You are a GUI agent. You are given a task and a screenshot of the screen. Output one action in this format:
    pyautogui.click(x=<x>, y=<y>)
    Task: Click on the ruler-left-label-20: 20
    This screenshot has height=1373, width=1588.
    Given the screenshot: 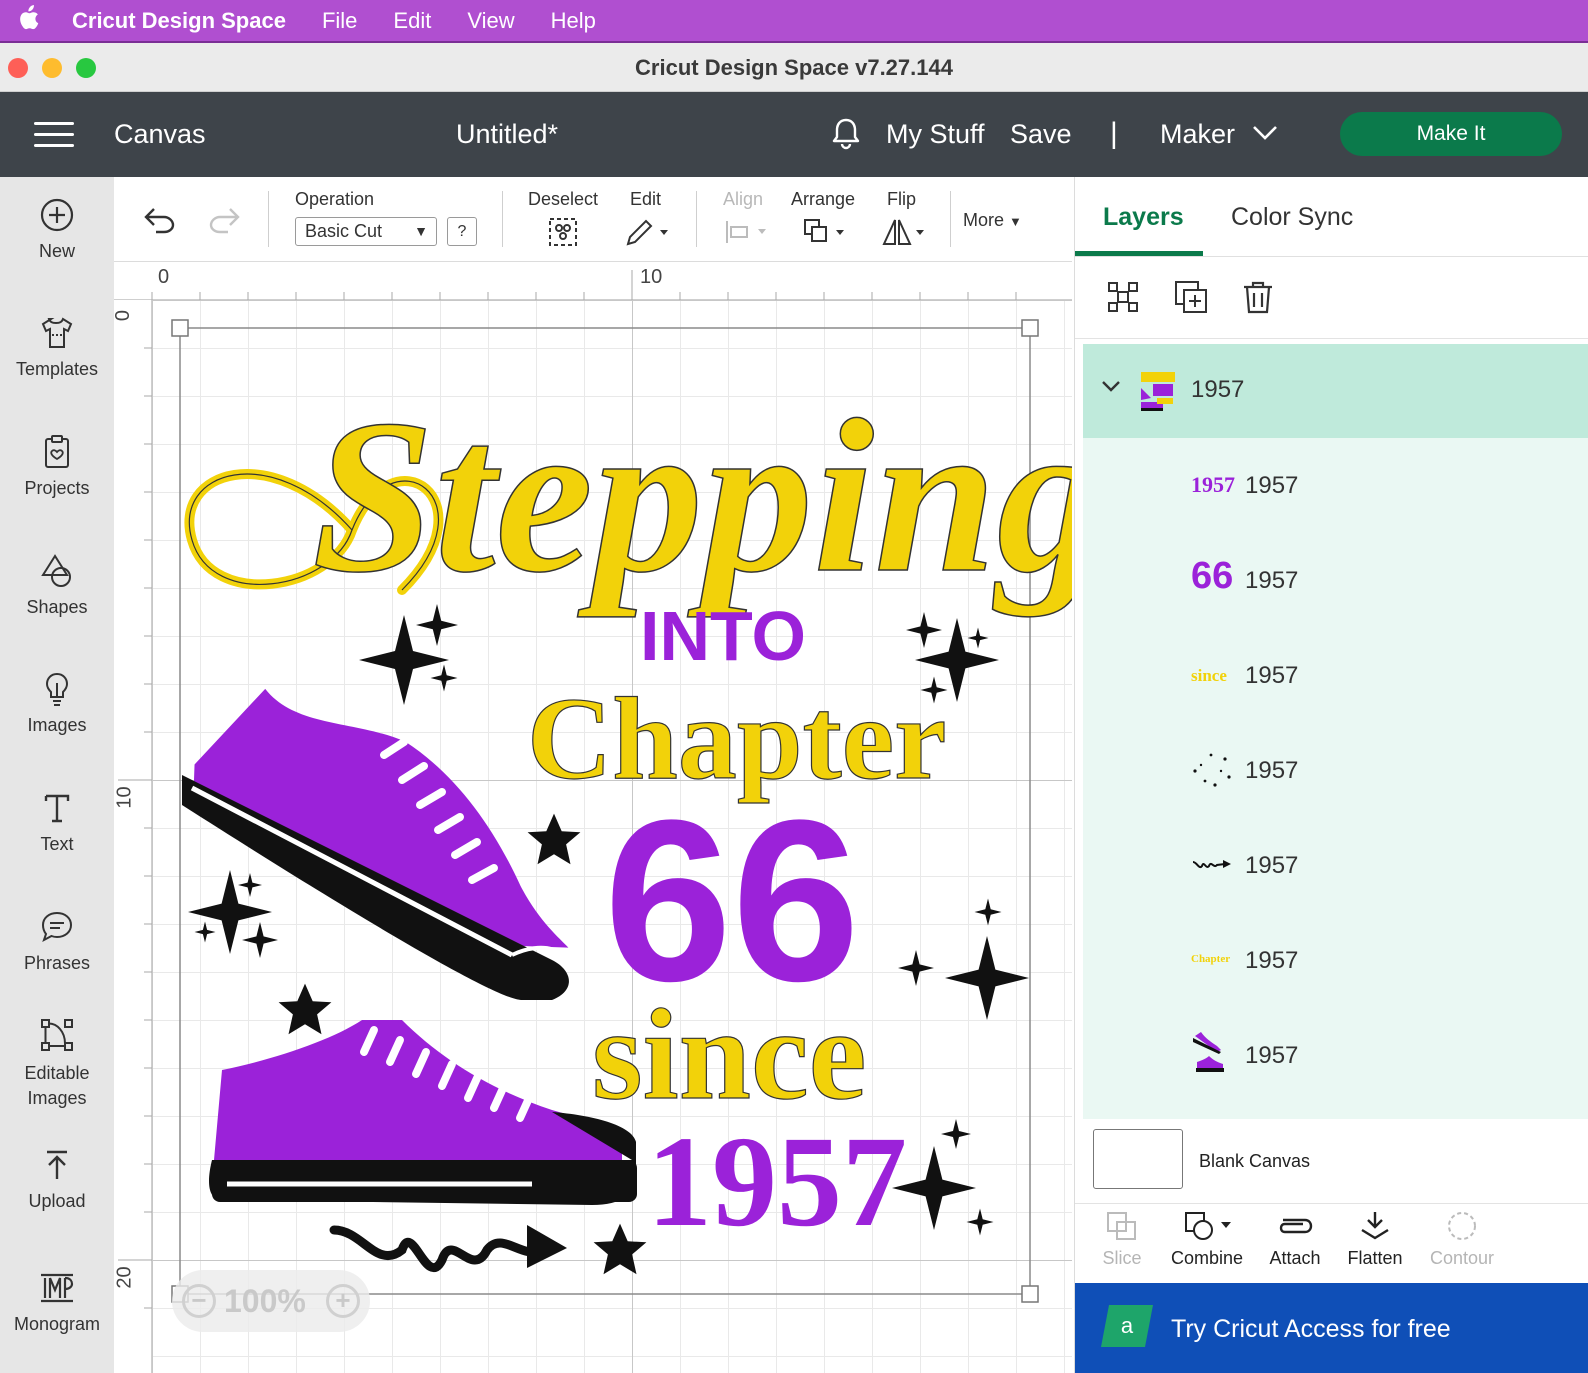 What is the action you would take?
    pyautogui.click(x=124, y=1277)
    